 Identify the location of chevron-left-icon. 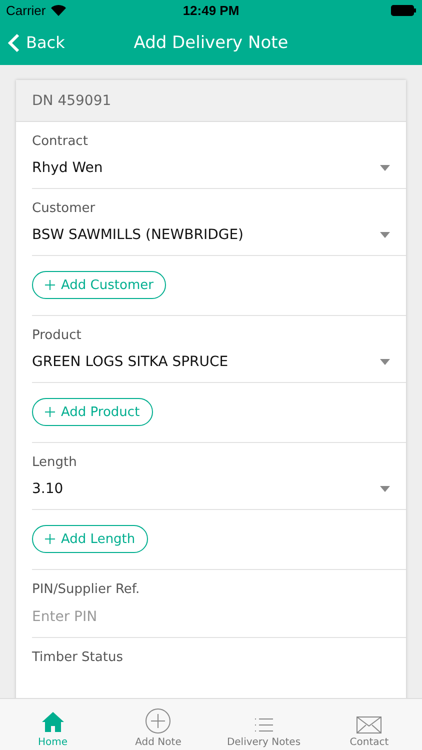
(14, 42).